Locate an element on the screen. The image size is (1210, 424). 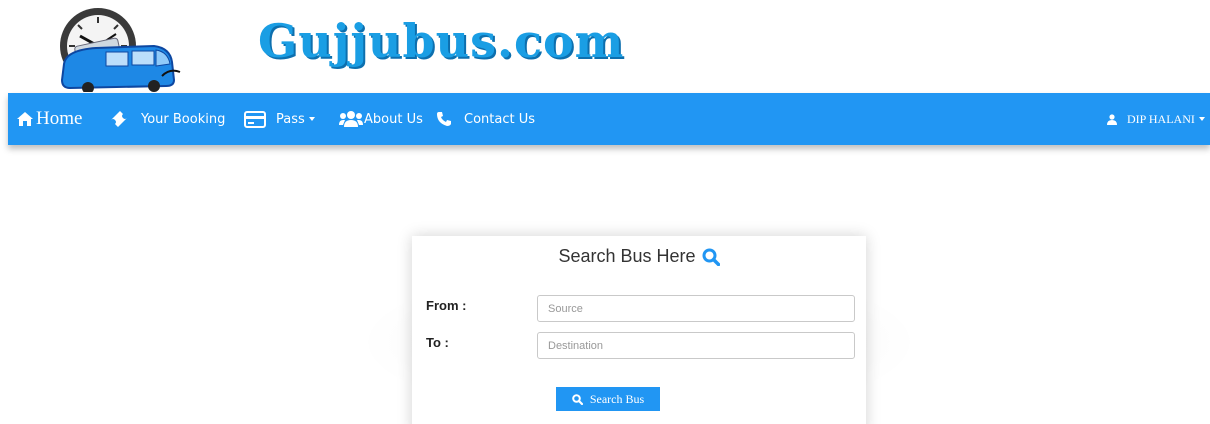
search-card-title: Search Bus Here is located at coordinates (639, 256).